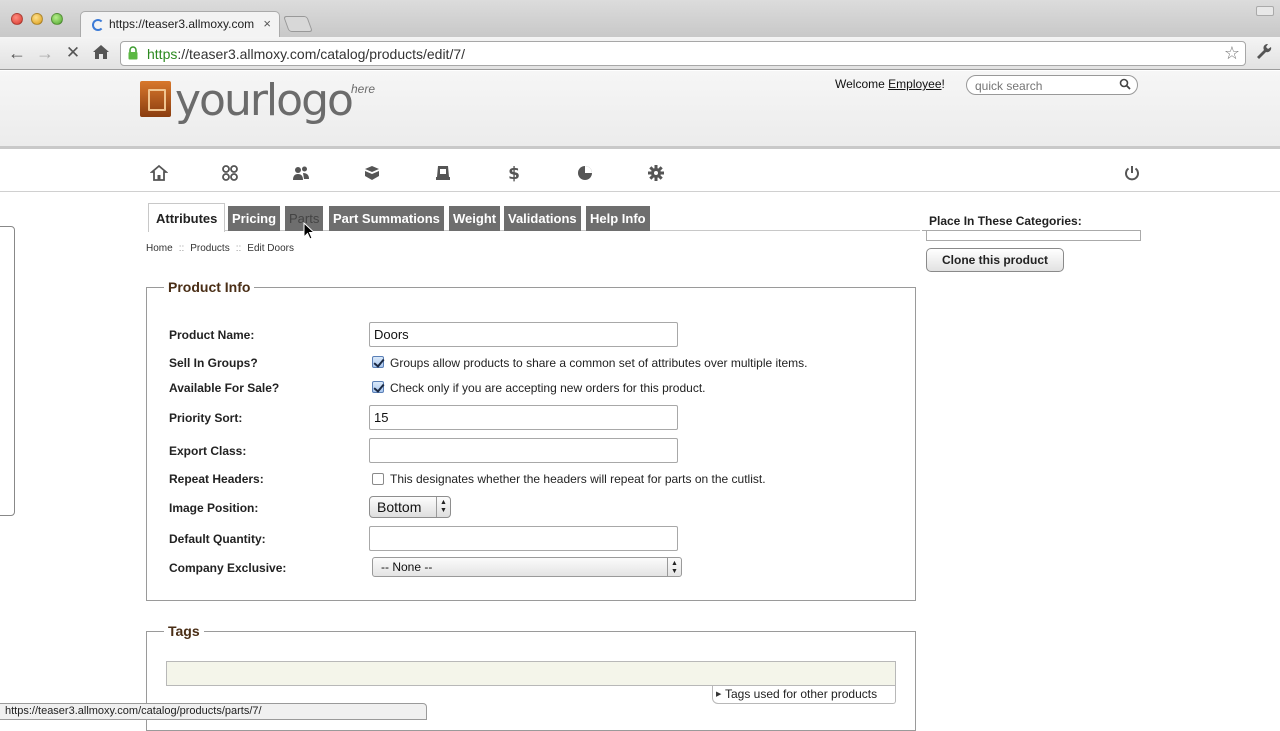 Image resolution: width=1280 pixels, height=731 pixels. Describe the element at coordinates (270, 248) in the screenshot. I see `breadcrumb-current: Edit Doors` at that location.